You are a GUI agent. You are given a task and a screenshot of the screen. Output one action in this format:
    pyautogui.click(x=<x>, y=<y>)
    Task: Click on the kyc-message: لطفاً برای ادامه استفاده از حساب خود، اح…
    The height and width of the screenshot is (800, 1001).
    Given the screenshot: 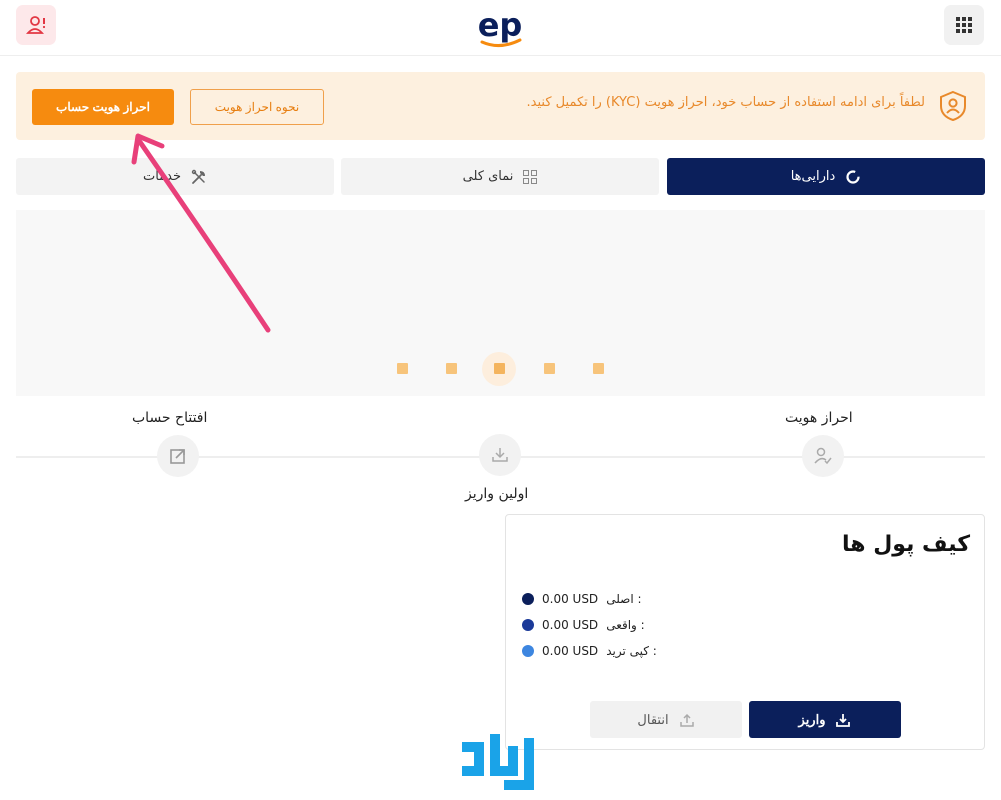 What is the action you would take?
    pyautogui.click(x=725, y=102)
    